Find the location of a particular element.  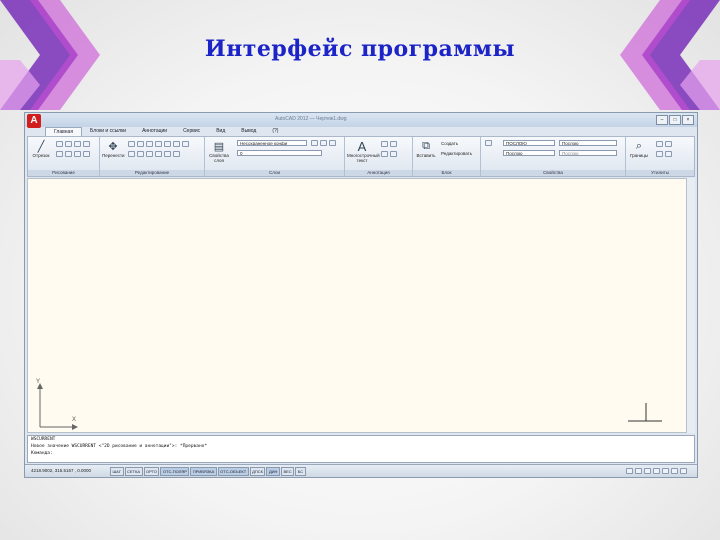

ortho-toggle: ОРТО is located at coordinates (151, 471).